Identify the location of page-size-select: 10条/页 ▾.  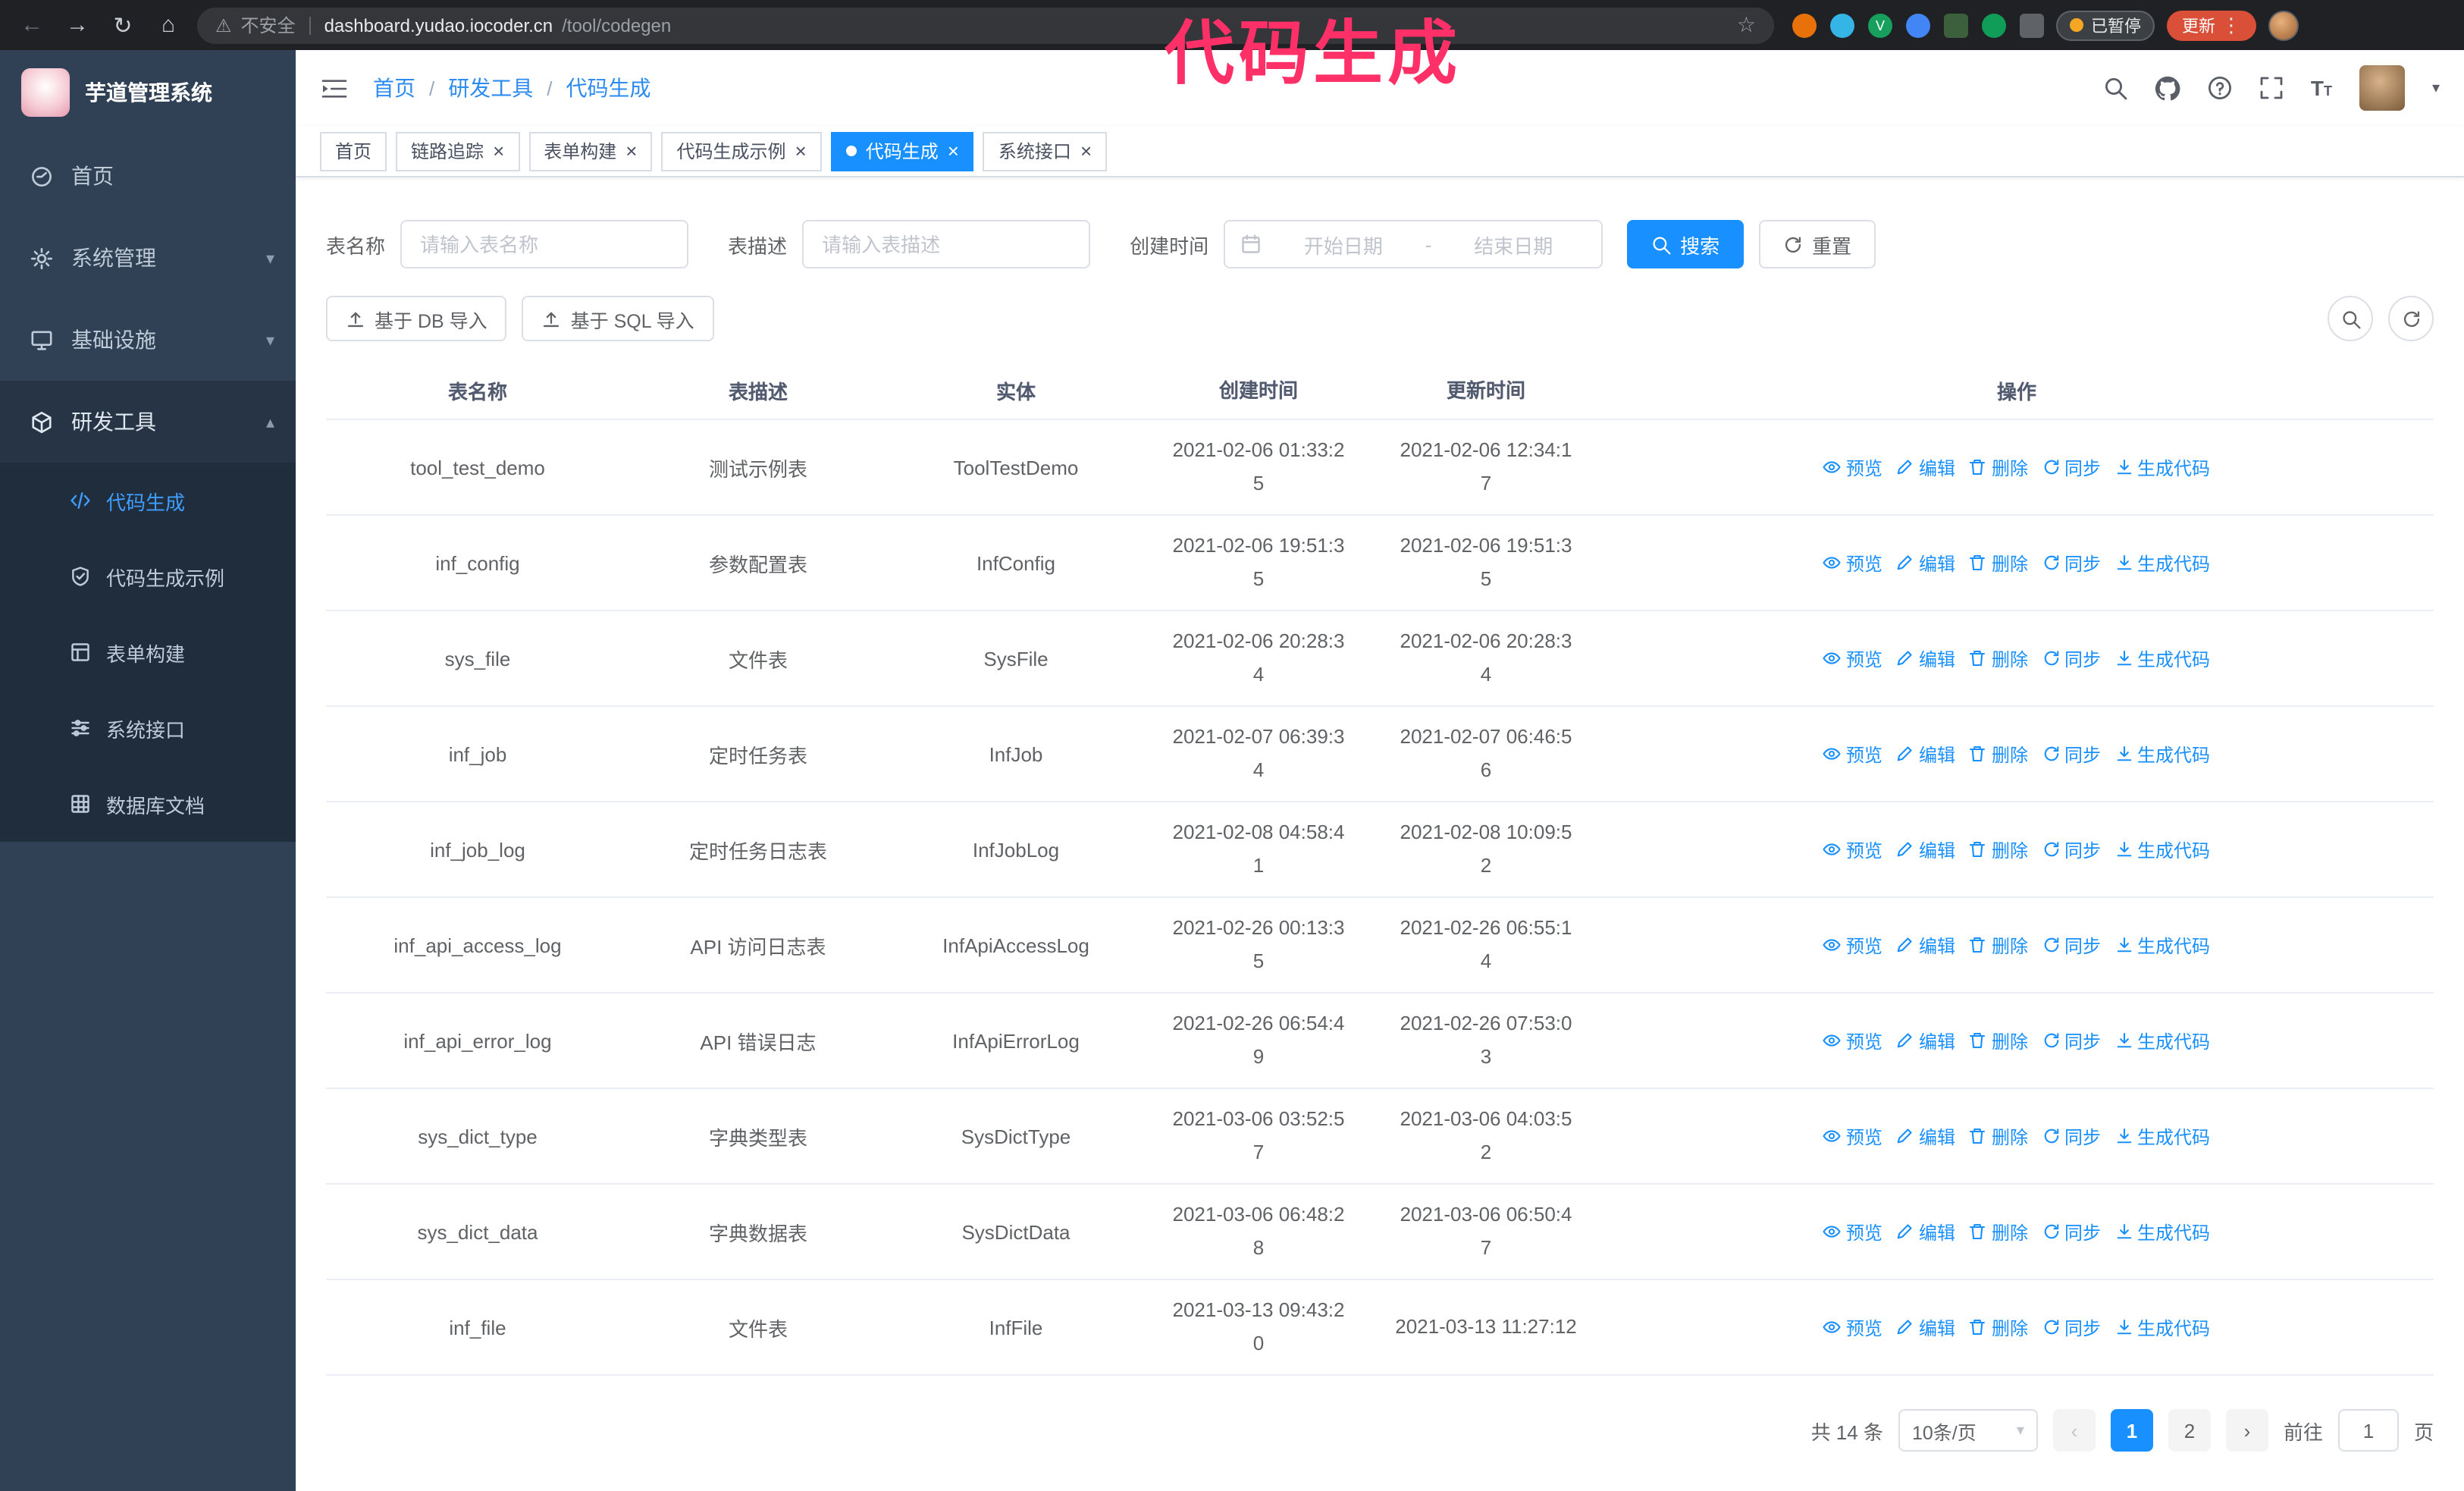
(1968, 1430).